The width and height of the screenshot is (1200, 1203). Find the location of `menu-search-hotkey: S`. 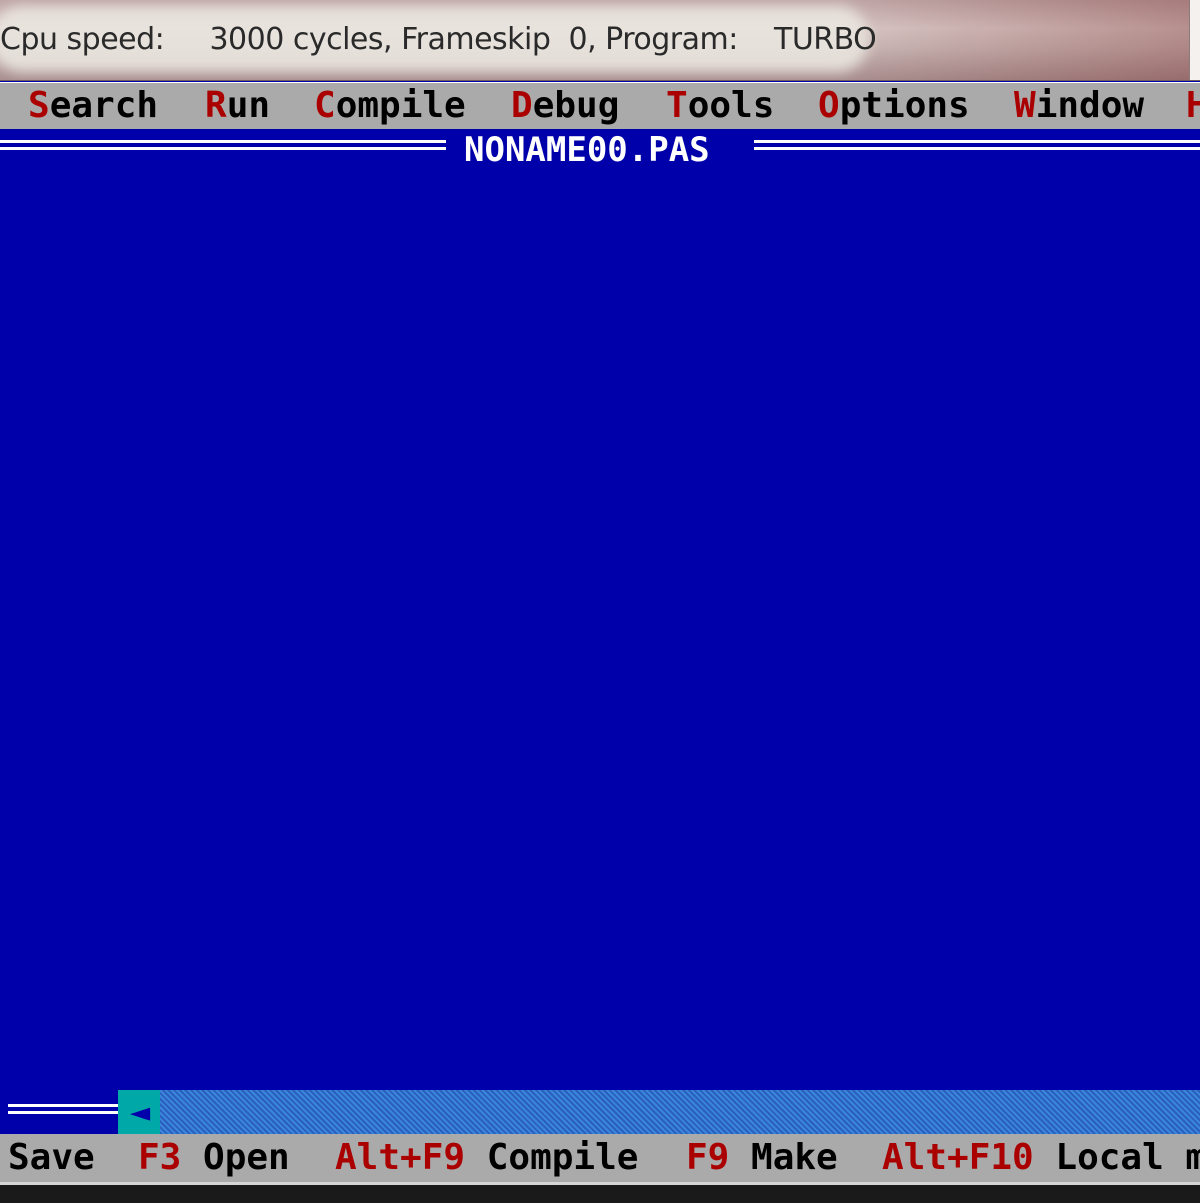

menu-search-hotkey: S is located at coordinates (39, 105).